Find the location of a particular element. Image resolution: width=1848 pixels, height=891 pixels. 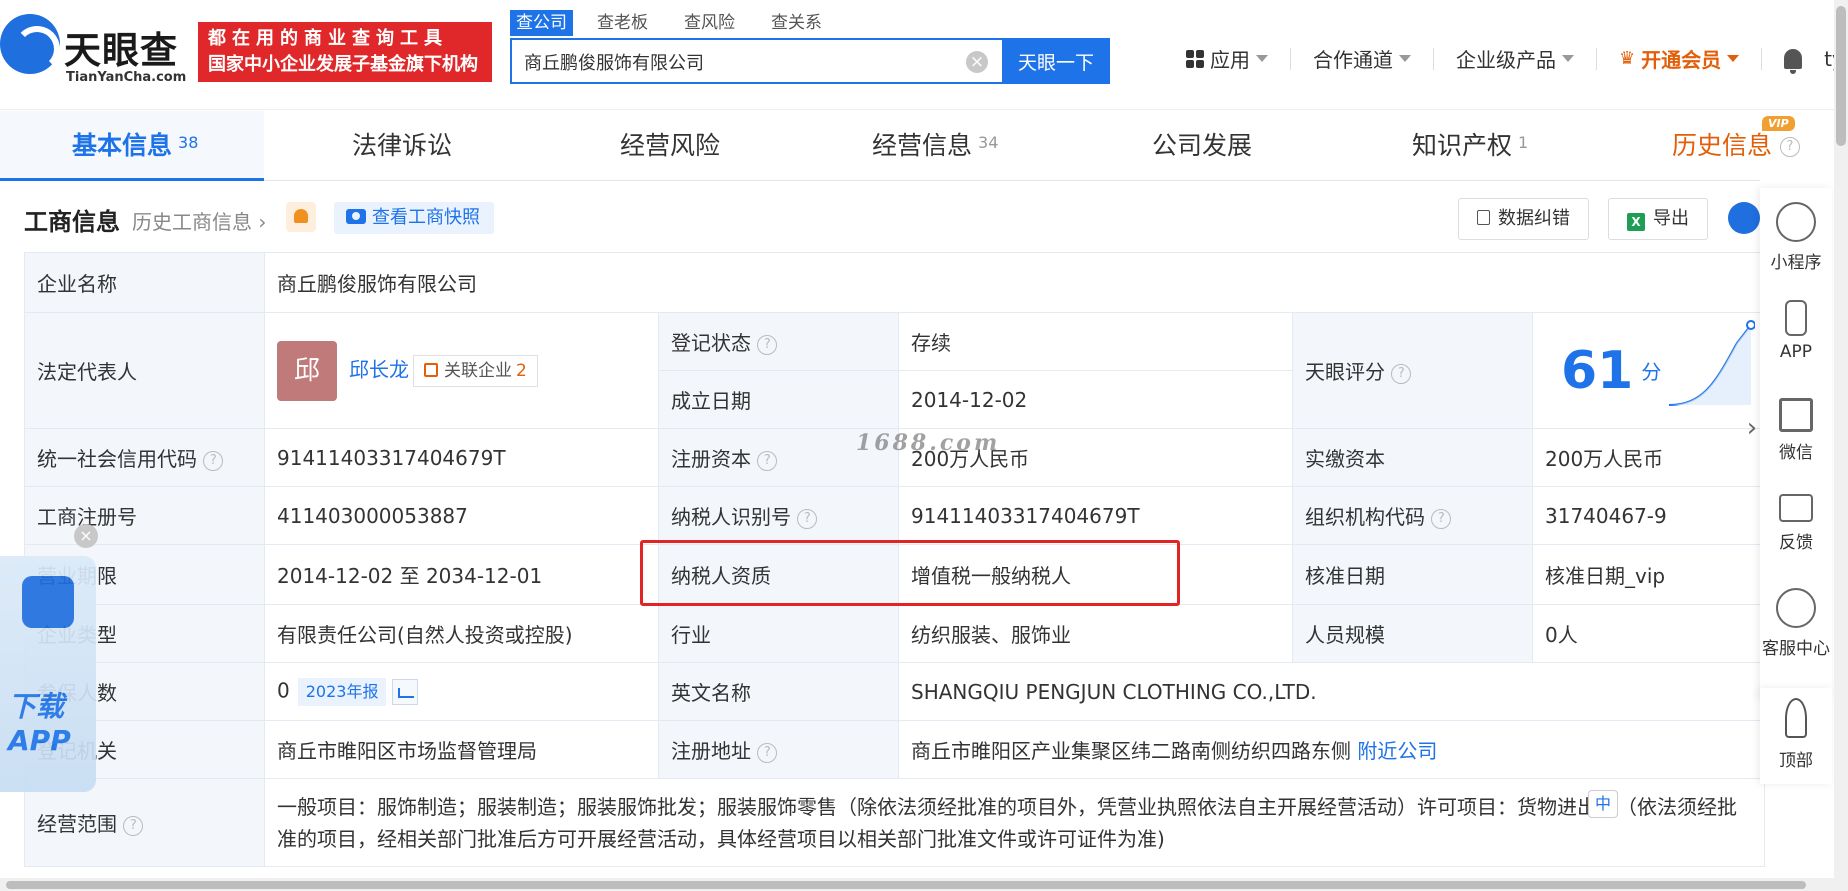

nav-app: 应用 is located at coordinates (1227, 58).